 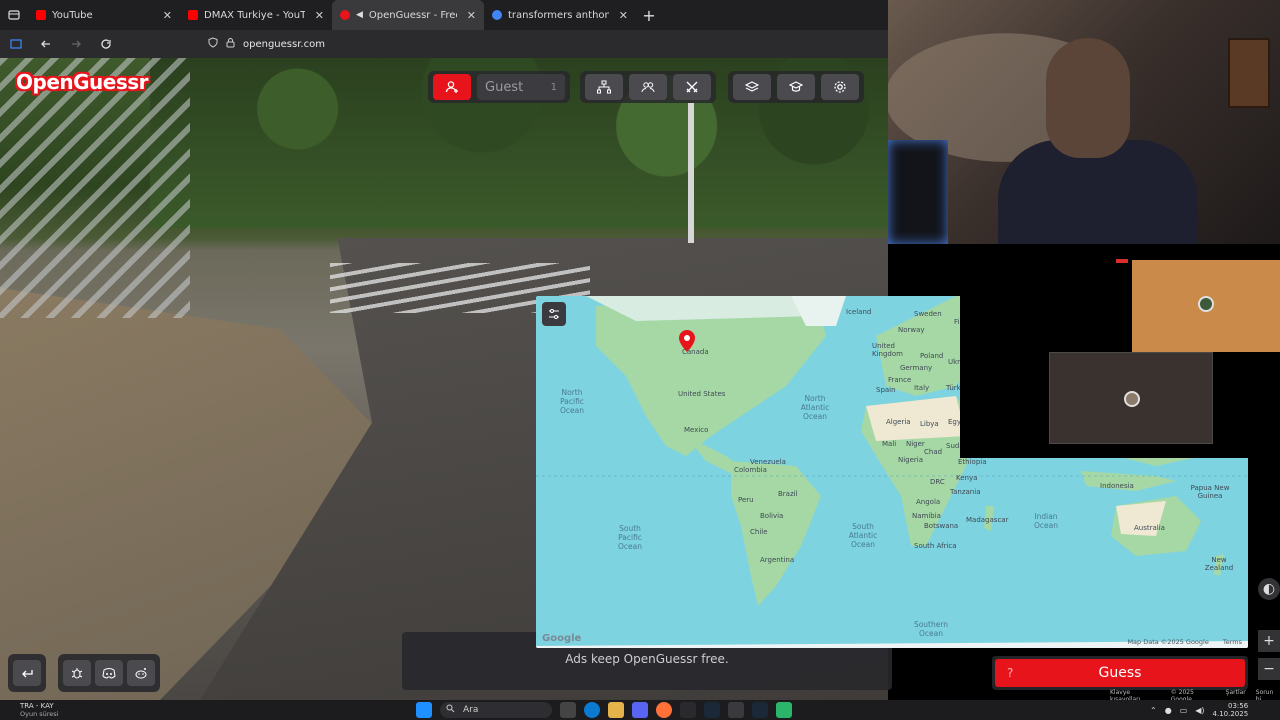 What do you see at coordinates (592, 710) in the screenshot?
I see `edge-icon` at bounding box center [592, 710].